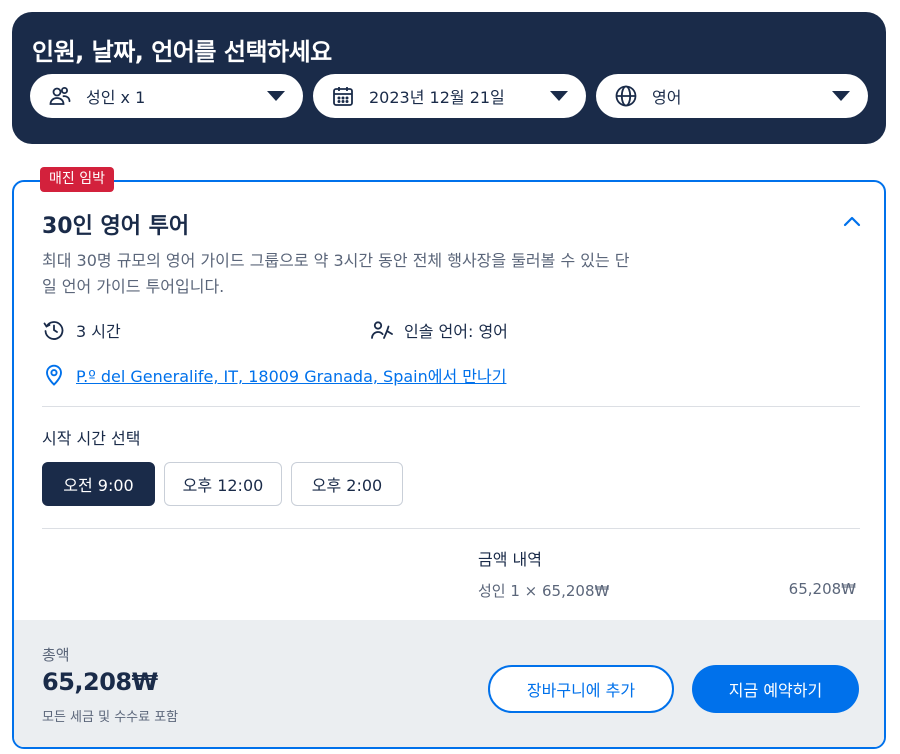  Describe the element at coordinates (98, 331) in the screenshot. I see `duration-text: 3 시간` at that location.